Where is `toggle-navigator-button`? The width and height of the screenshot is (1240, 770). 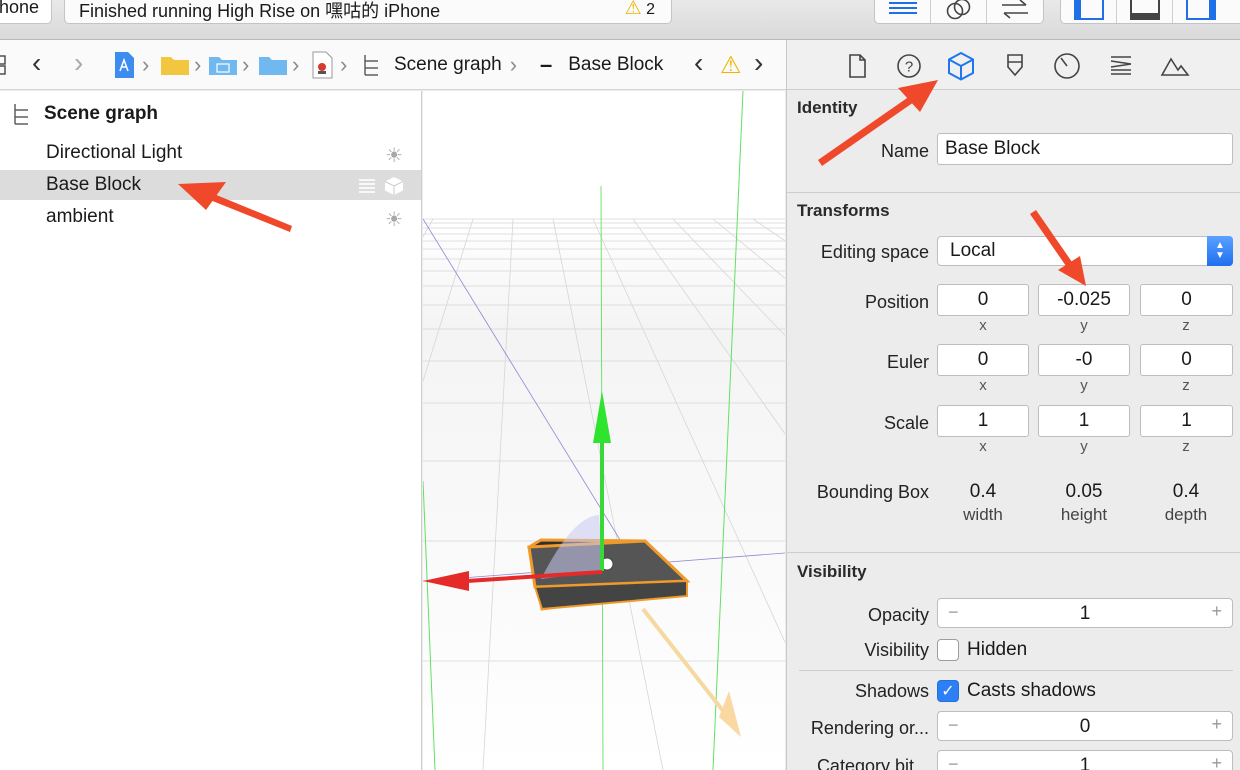 toggle-navigator-button is located at coordinates (1089, 11).